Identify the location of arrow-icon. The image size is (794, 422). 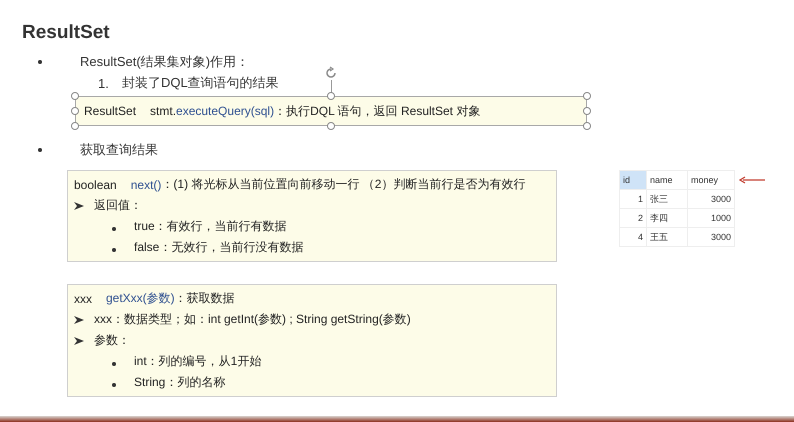
(752, 180).